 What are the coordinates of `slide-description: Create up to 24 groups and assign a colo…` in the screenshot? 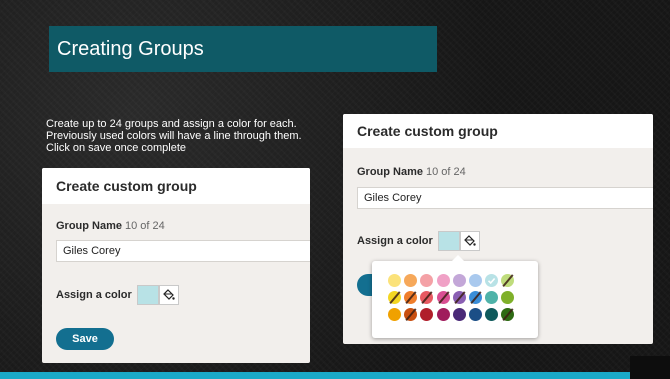 It's located at (174, 136).